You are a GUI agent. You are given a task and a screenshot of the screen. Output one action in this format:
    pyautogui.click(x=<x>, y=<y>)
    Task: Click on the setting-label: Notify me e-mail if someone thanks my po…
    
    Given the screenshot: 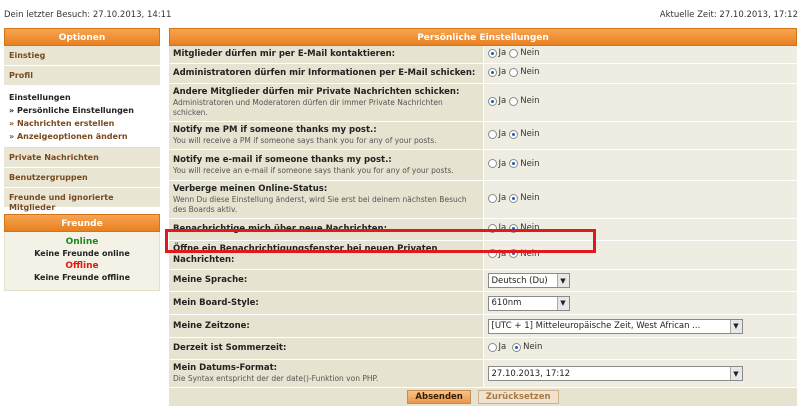 What is the action you would take?
    pyautogui.click(x=282, y=159)
    